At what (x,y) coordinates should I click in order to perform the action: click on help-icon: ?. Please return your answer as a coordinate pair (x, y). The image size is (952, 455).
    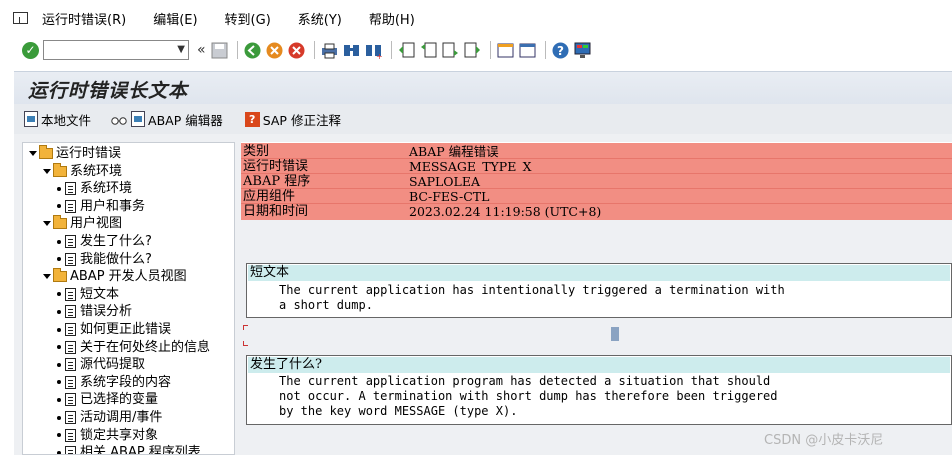
    Looking at the image, I should click on (560, 50).